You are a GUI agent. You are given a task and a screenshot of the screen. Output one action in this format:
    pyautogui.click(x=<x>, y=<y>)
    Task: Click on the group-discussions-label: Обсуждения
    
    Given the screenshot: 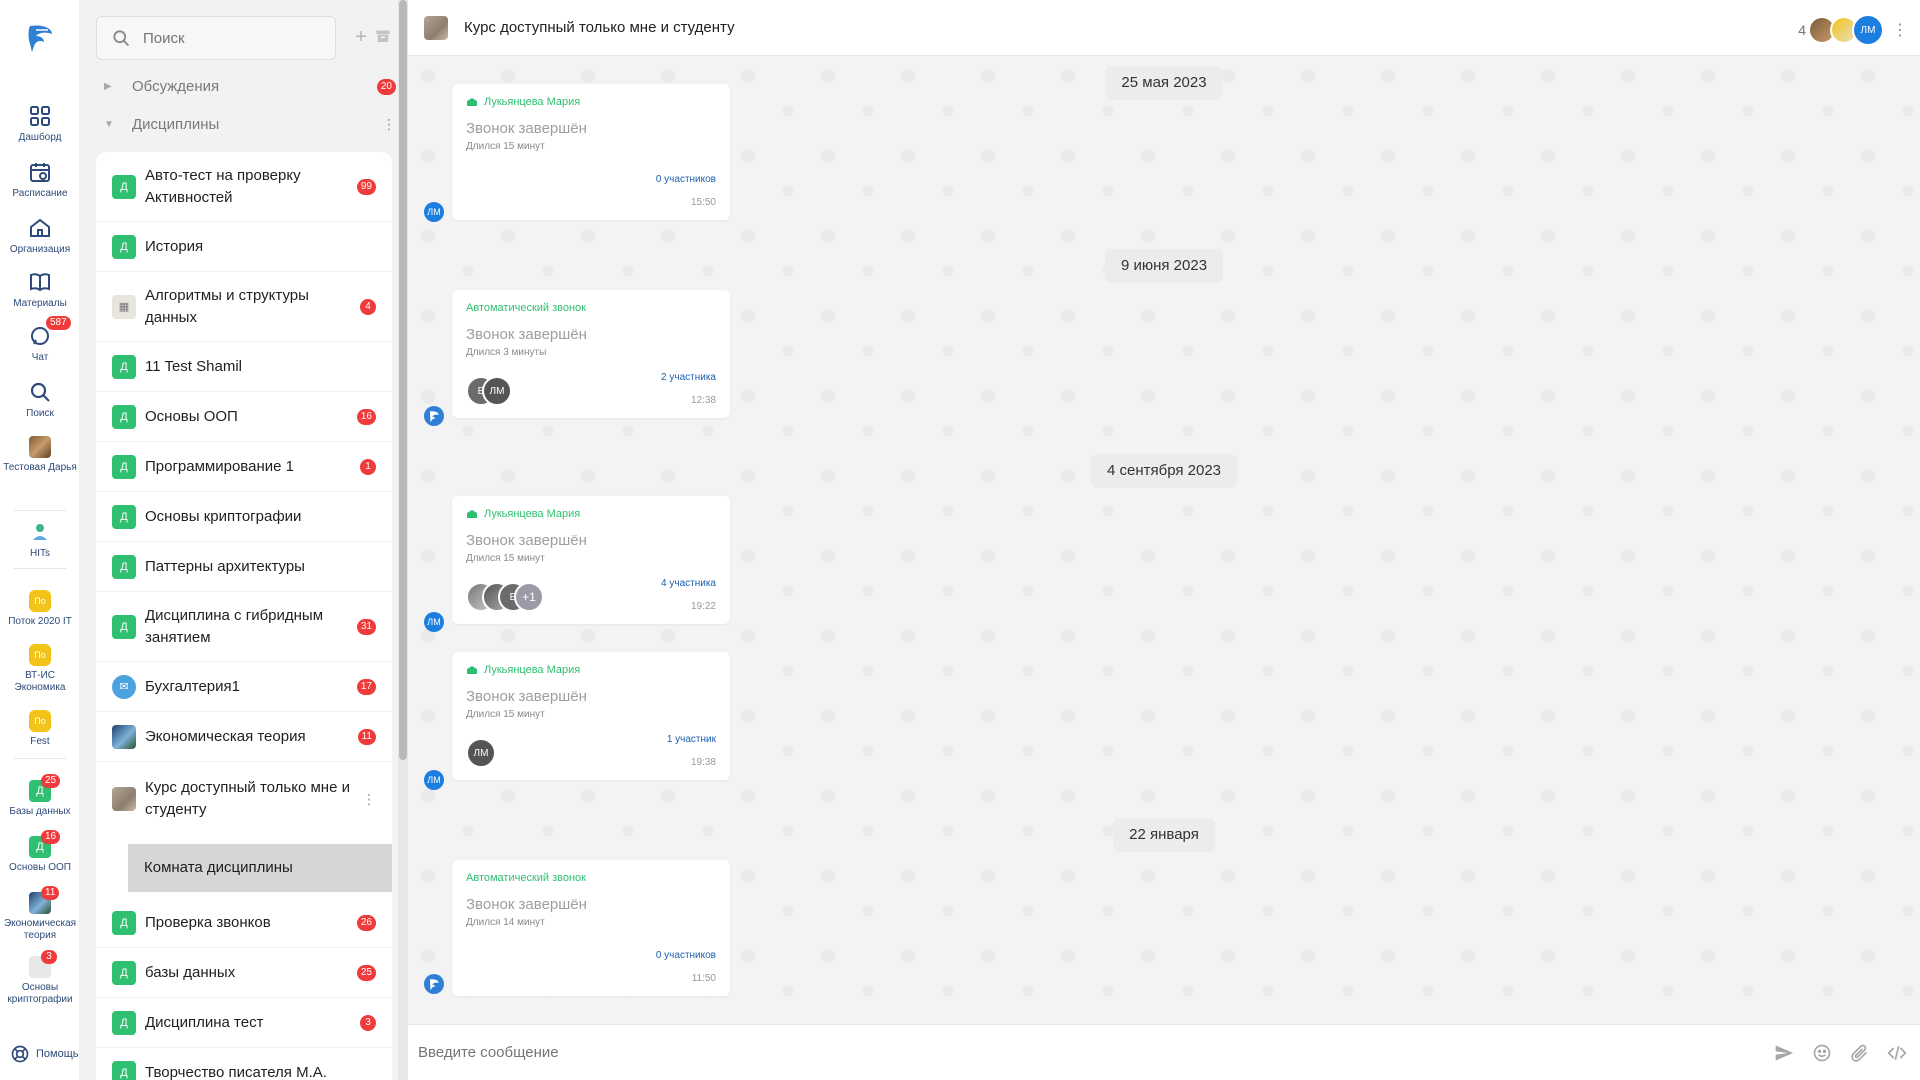 What is the action you would take?
    pyautogui.click(x=176, y=86)
    